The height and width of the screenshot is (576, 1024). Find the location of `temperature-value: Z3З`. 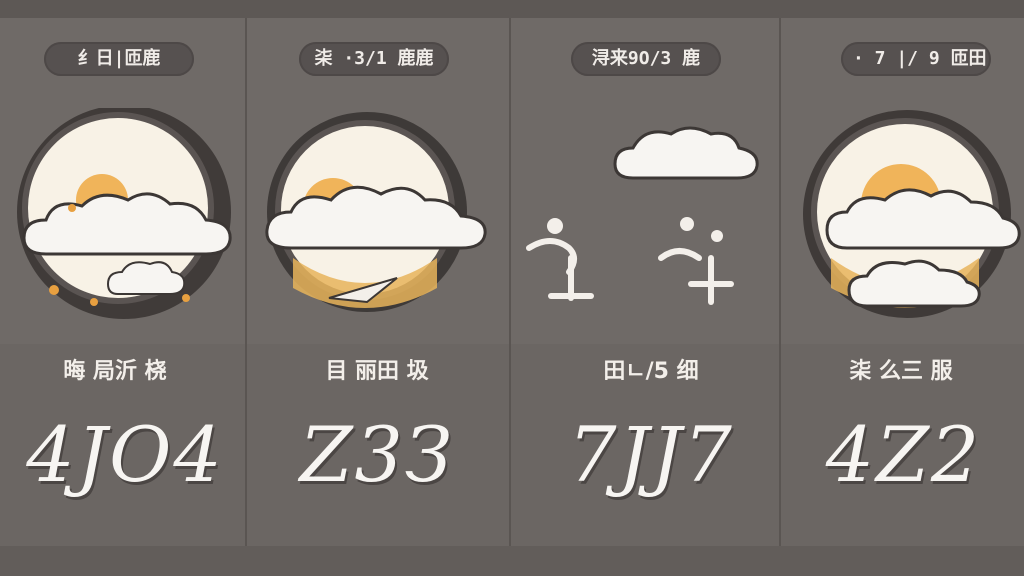

temperature-value: Z3З is located at coordinates (377, 454).